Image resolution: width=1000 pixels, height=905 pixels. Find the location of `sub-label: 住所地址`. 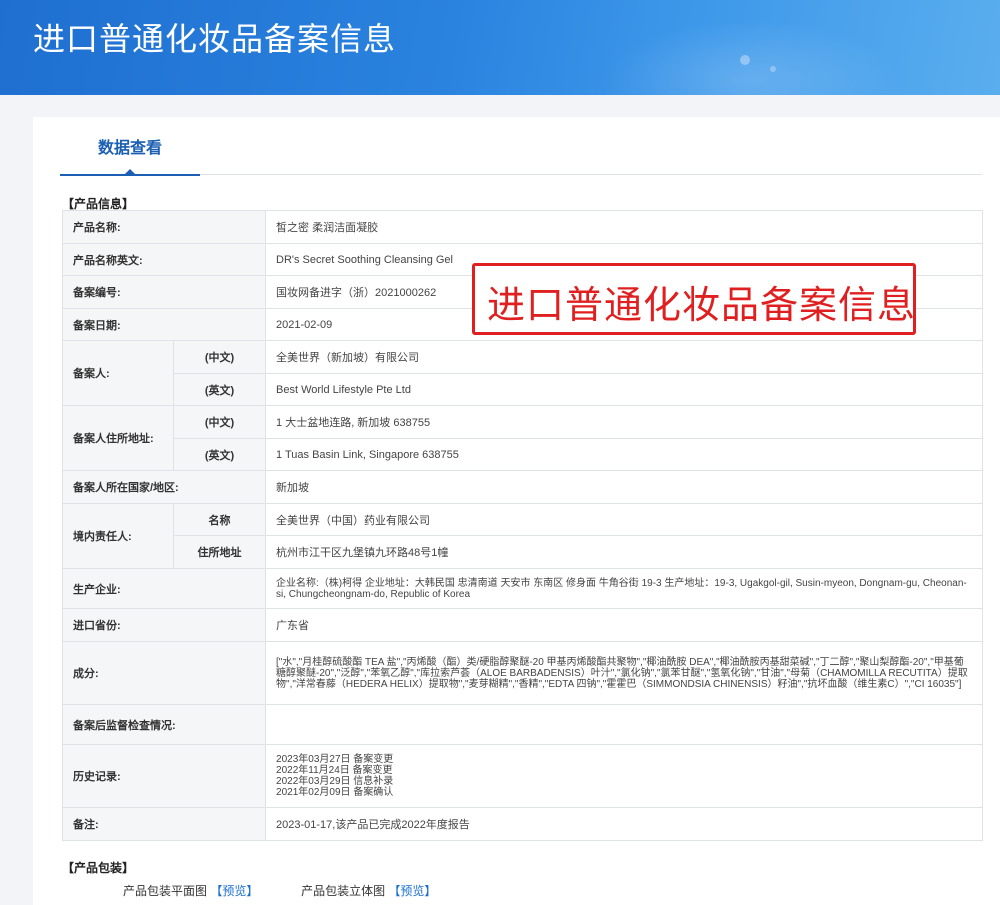

sub-label: 住所地址 is located at coordinates (219, 552).